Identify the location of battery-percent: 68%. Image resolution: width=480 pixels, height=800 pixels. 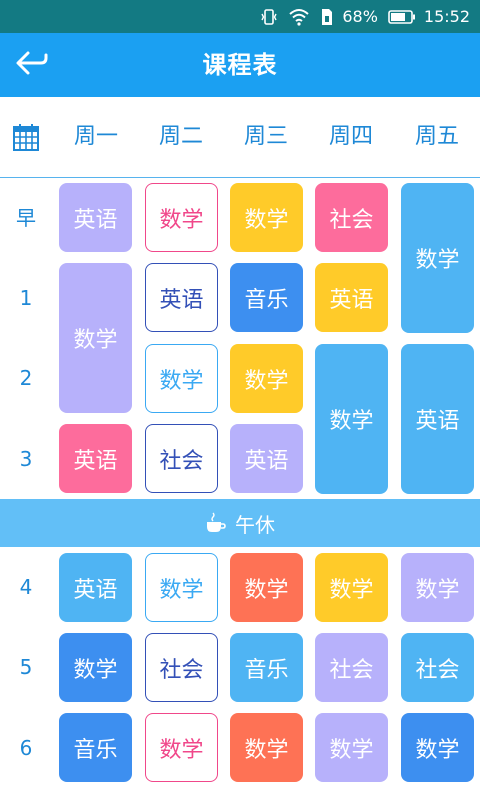
(360, 16).